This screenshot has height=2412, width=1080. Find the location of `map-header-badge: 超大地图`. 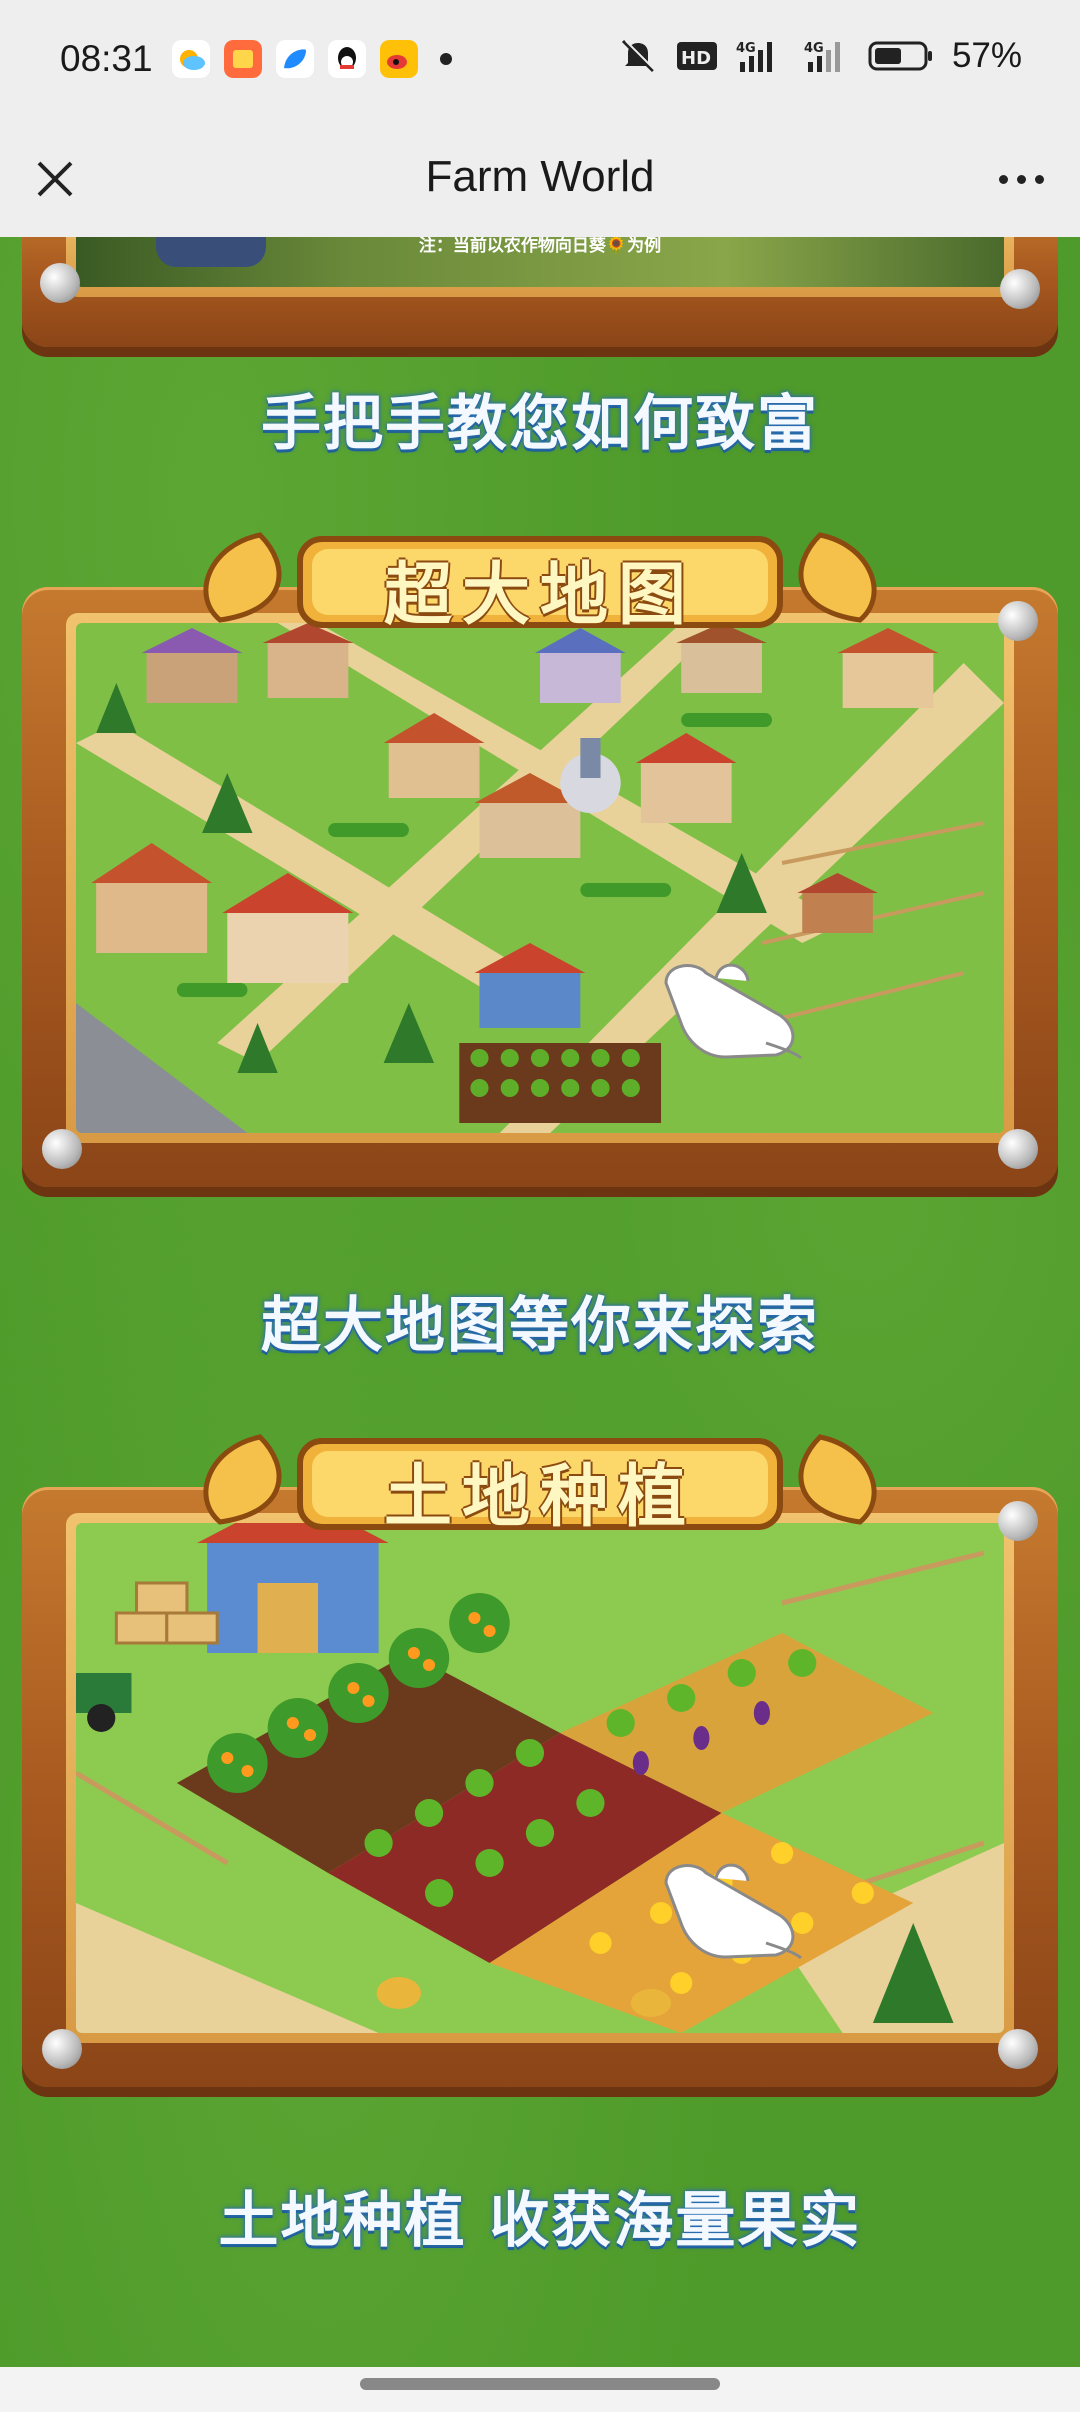

map-header-badge: 超大地图 is located at coordinates (540, 580).